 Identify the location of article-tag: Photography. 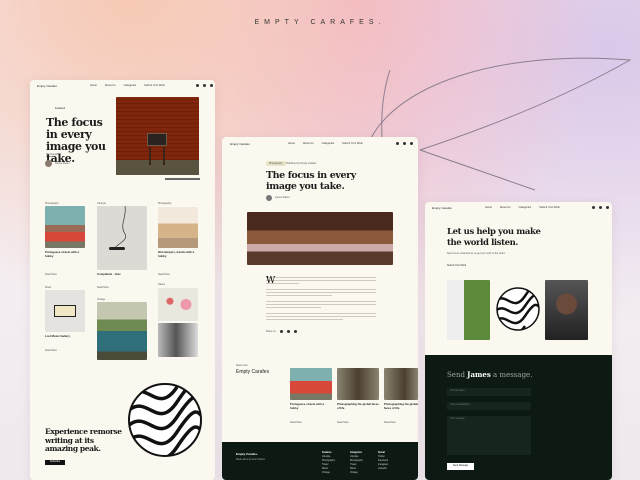
(276, 163).